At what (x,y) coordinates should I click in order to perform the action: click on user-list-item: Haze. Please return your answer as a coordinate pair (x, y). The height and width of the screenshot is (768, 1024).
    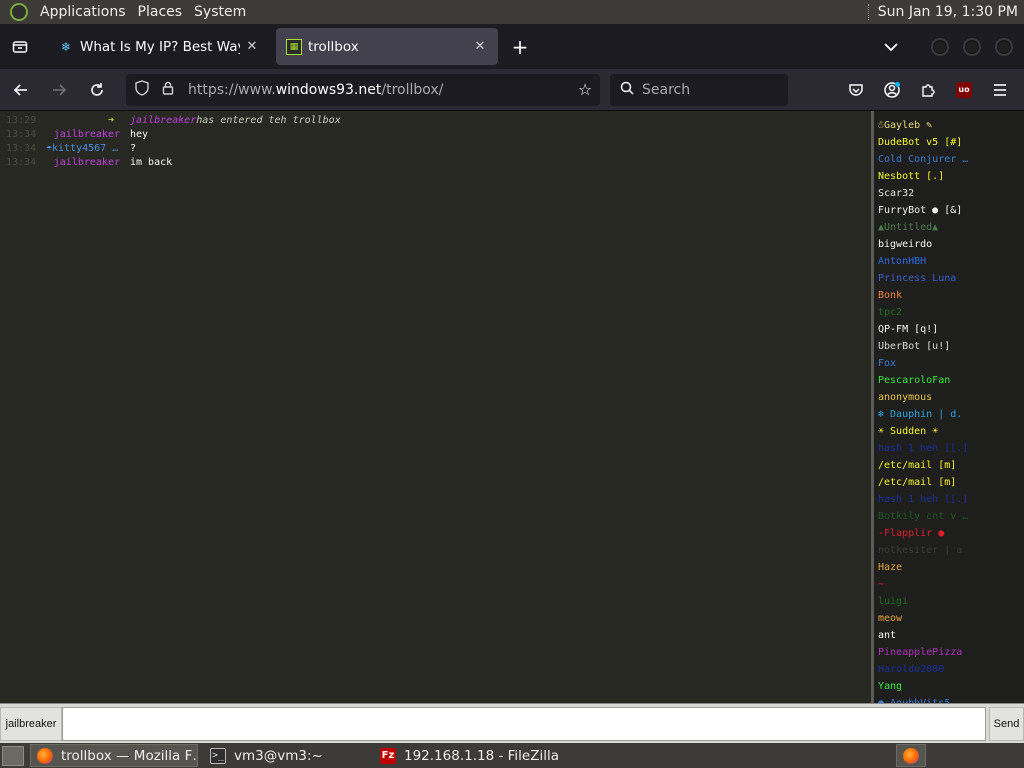
    Looking at the image, I should click on (924, 567).